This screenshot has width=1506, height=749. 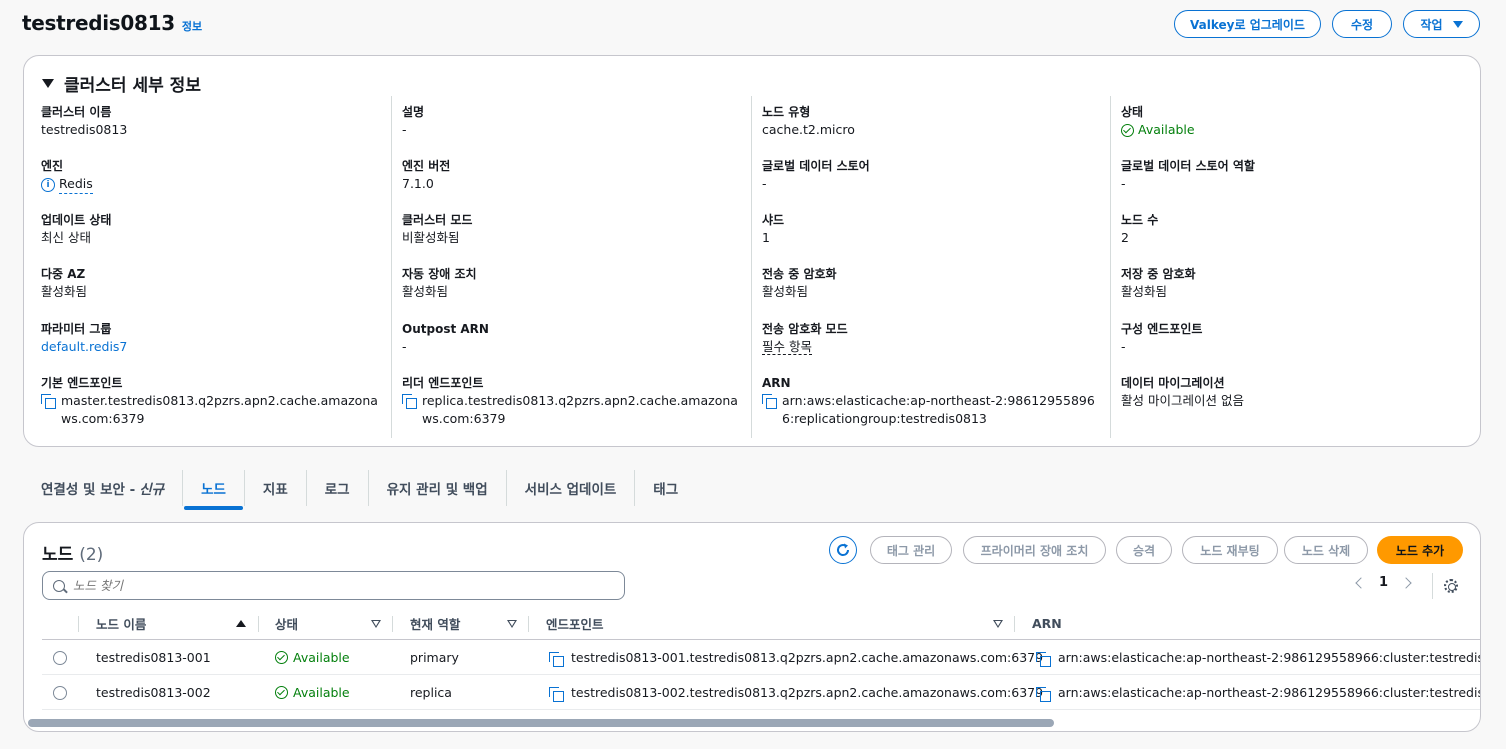 I want to click on search-input, so click(x=343, y=585).